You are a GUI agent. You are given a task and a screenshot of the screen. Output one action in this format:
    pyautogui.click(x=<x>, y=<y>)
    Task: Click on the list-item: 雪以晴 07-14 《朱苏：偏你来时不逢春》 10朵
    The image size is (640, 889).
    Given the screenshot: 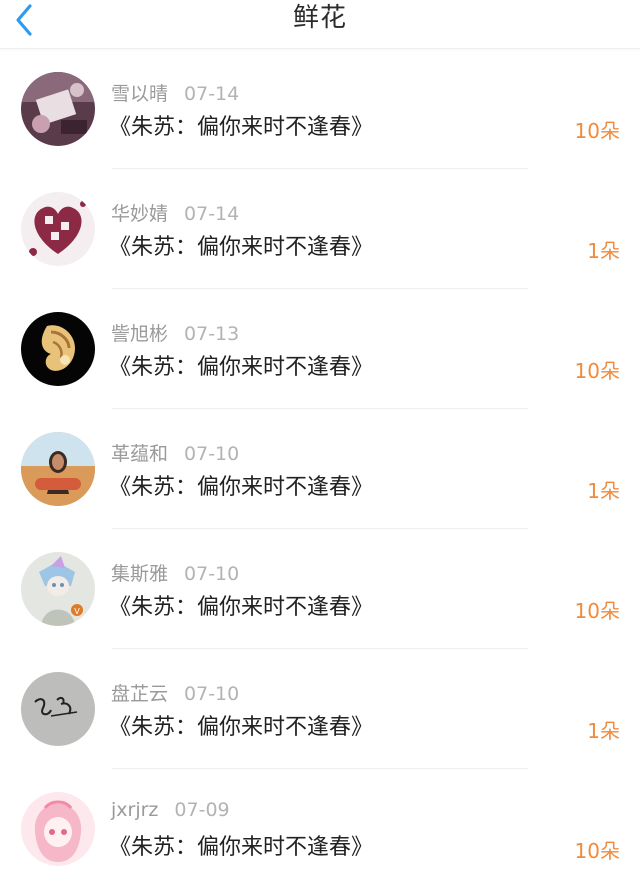 What is the action you would take?
    pyautogui.click(x=320, y=109)
    